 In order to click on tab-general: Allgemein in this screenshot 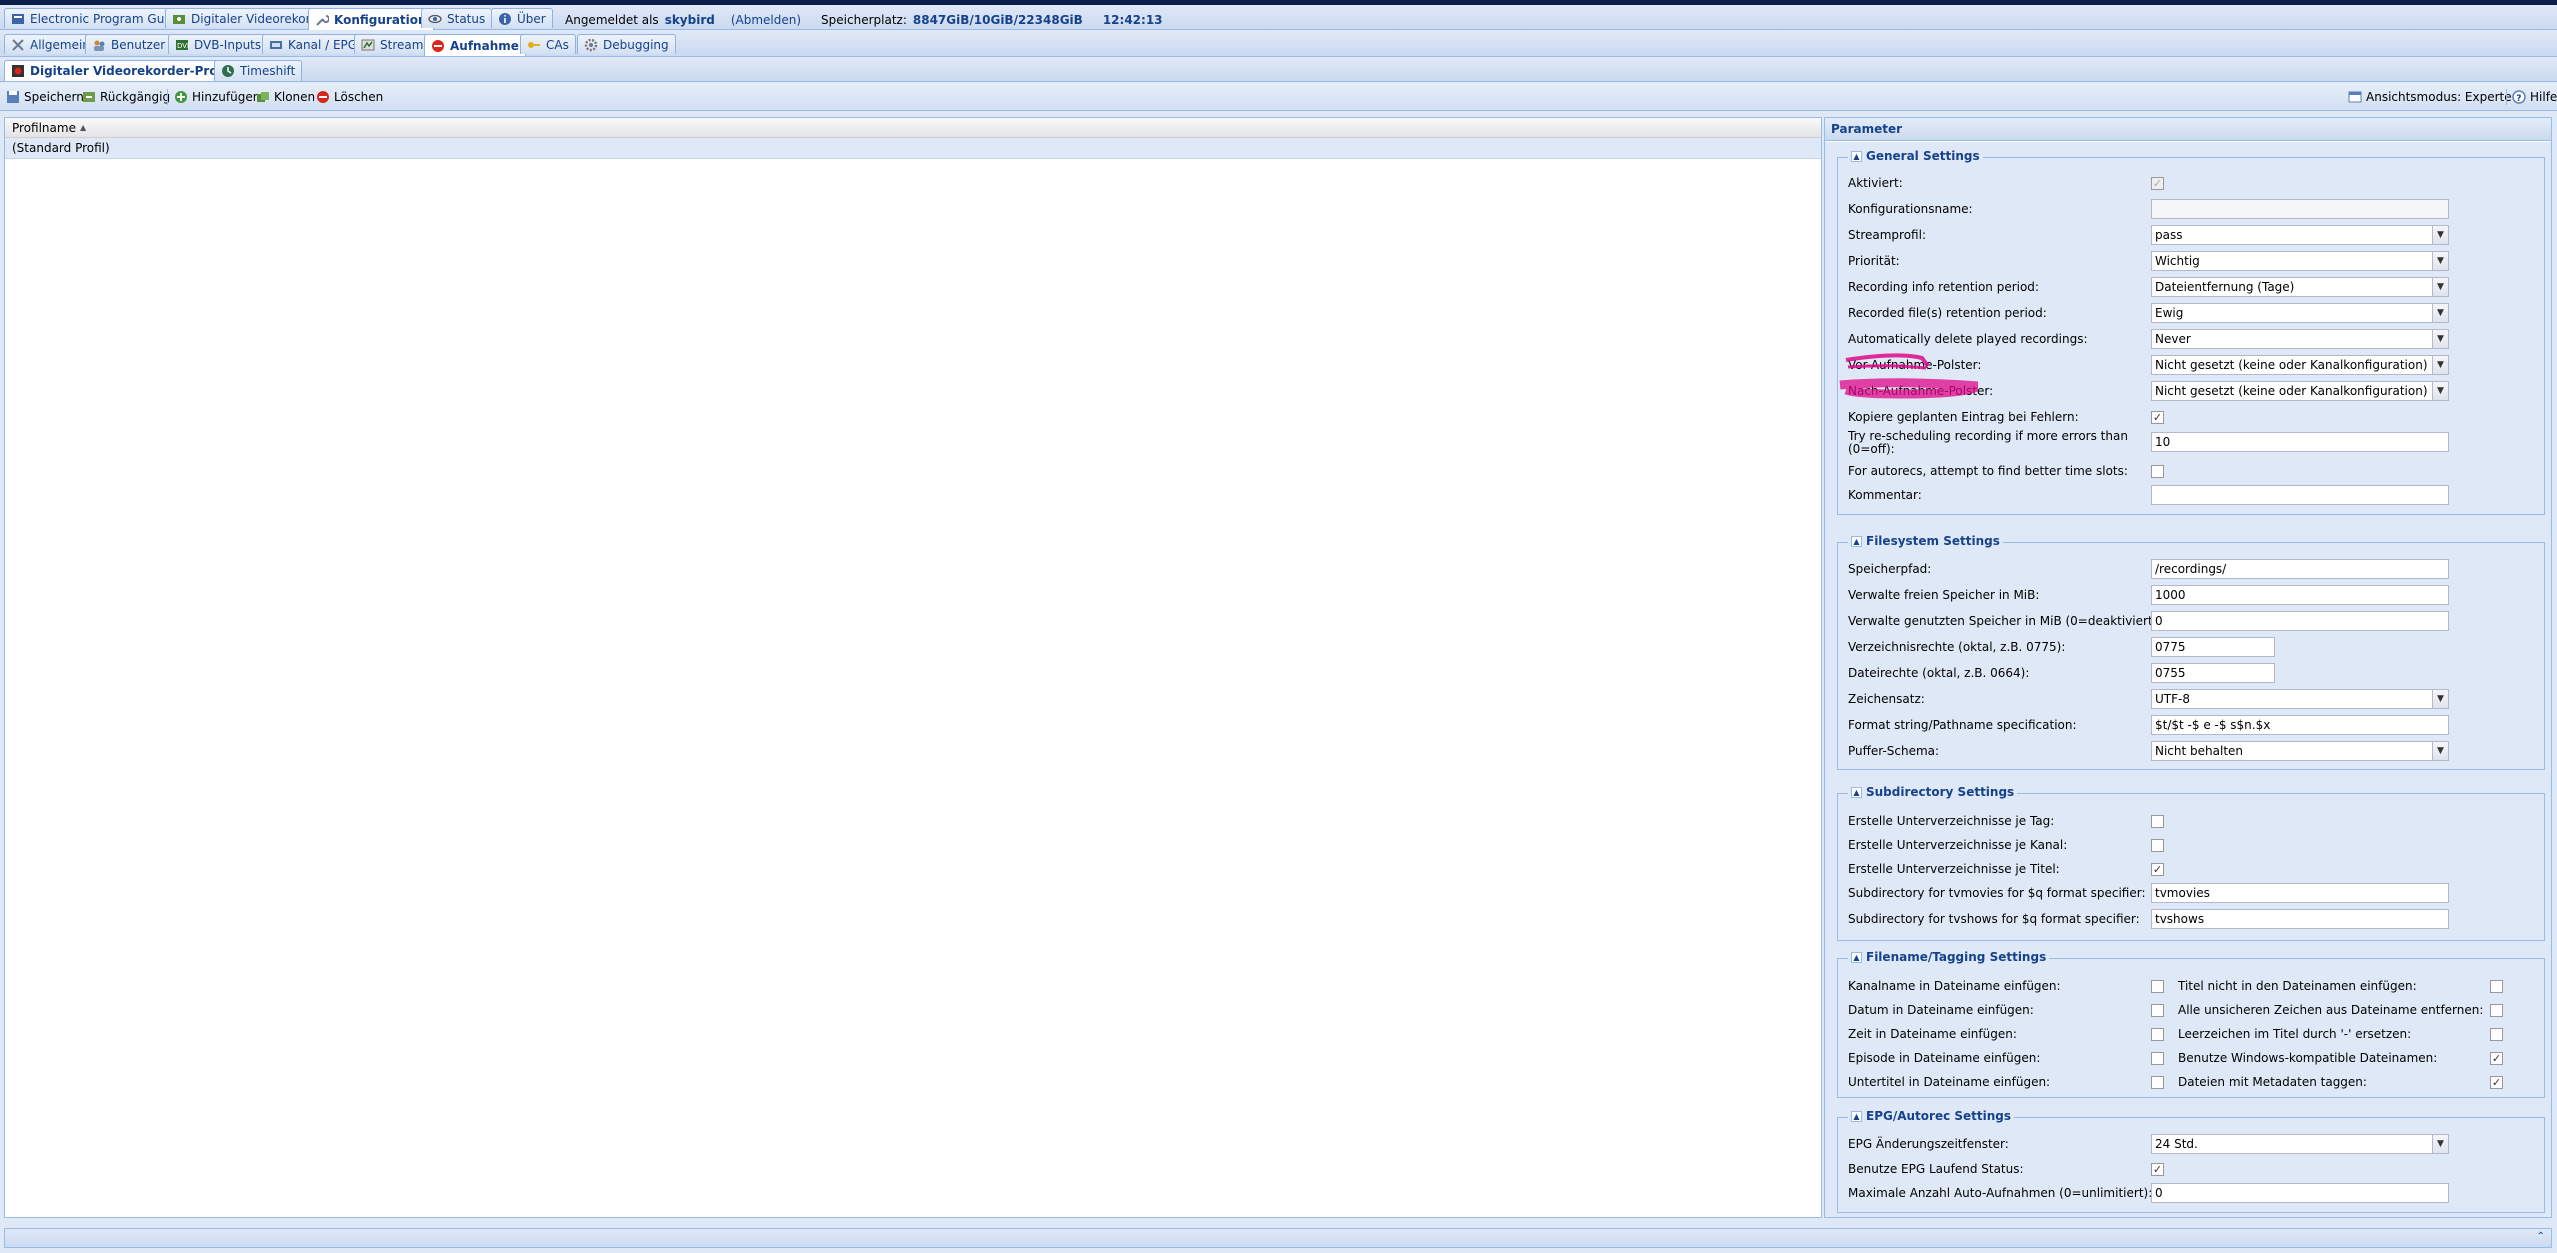, I will do `click(50, 44)`.